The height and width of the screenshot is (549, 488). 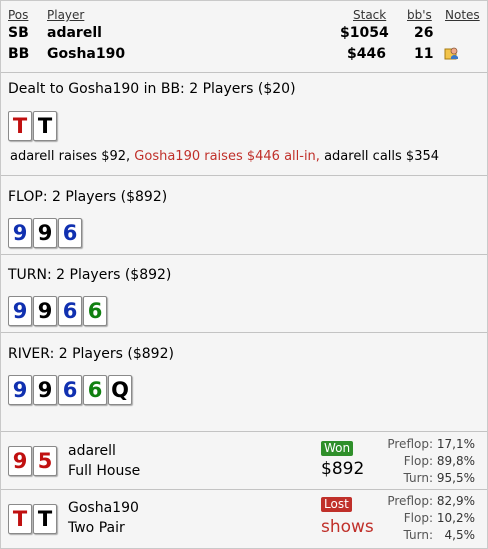 I want to click on stat-turn: 4,5%, so click(x=460, y=535).